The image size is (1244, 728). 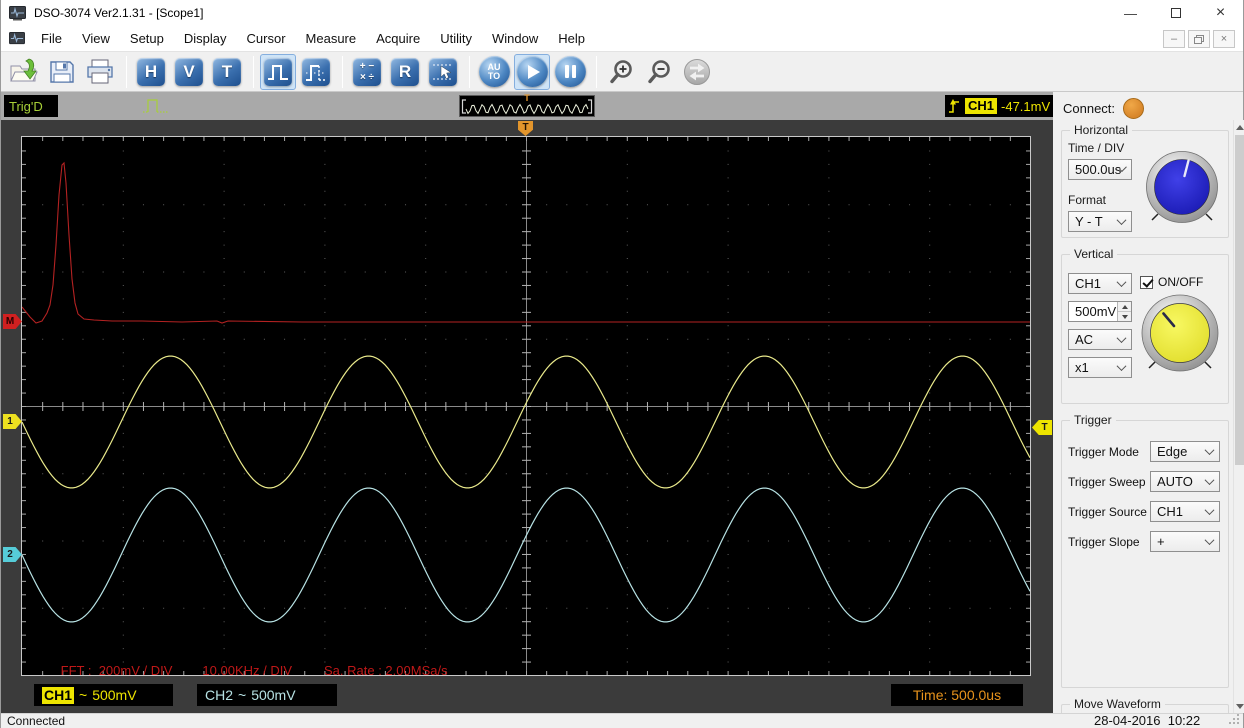 What do you see at coordinates (119, 13) in the screenshot?
I see `window-title: DSO-3074 Ver2.1.31 - [Scope1]` at bounding box center [119, 13].